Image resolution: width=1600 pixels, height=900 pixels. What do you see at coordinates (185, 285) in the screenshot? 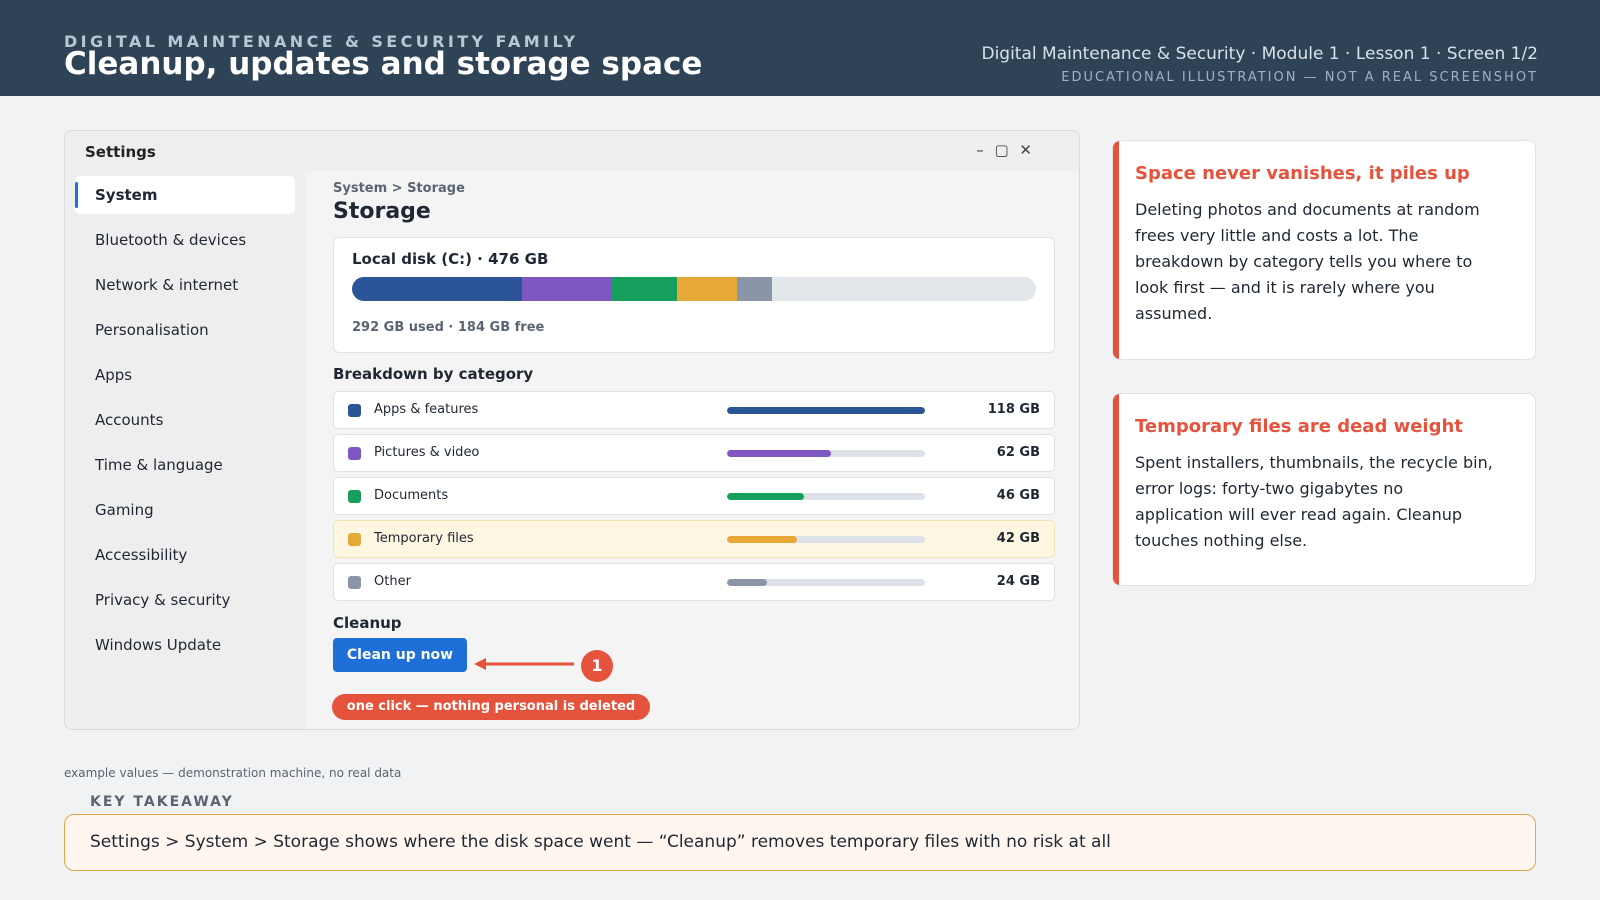
I see `sidebar-item-network: Network & internet` at bounding box center [185, 285].